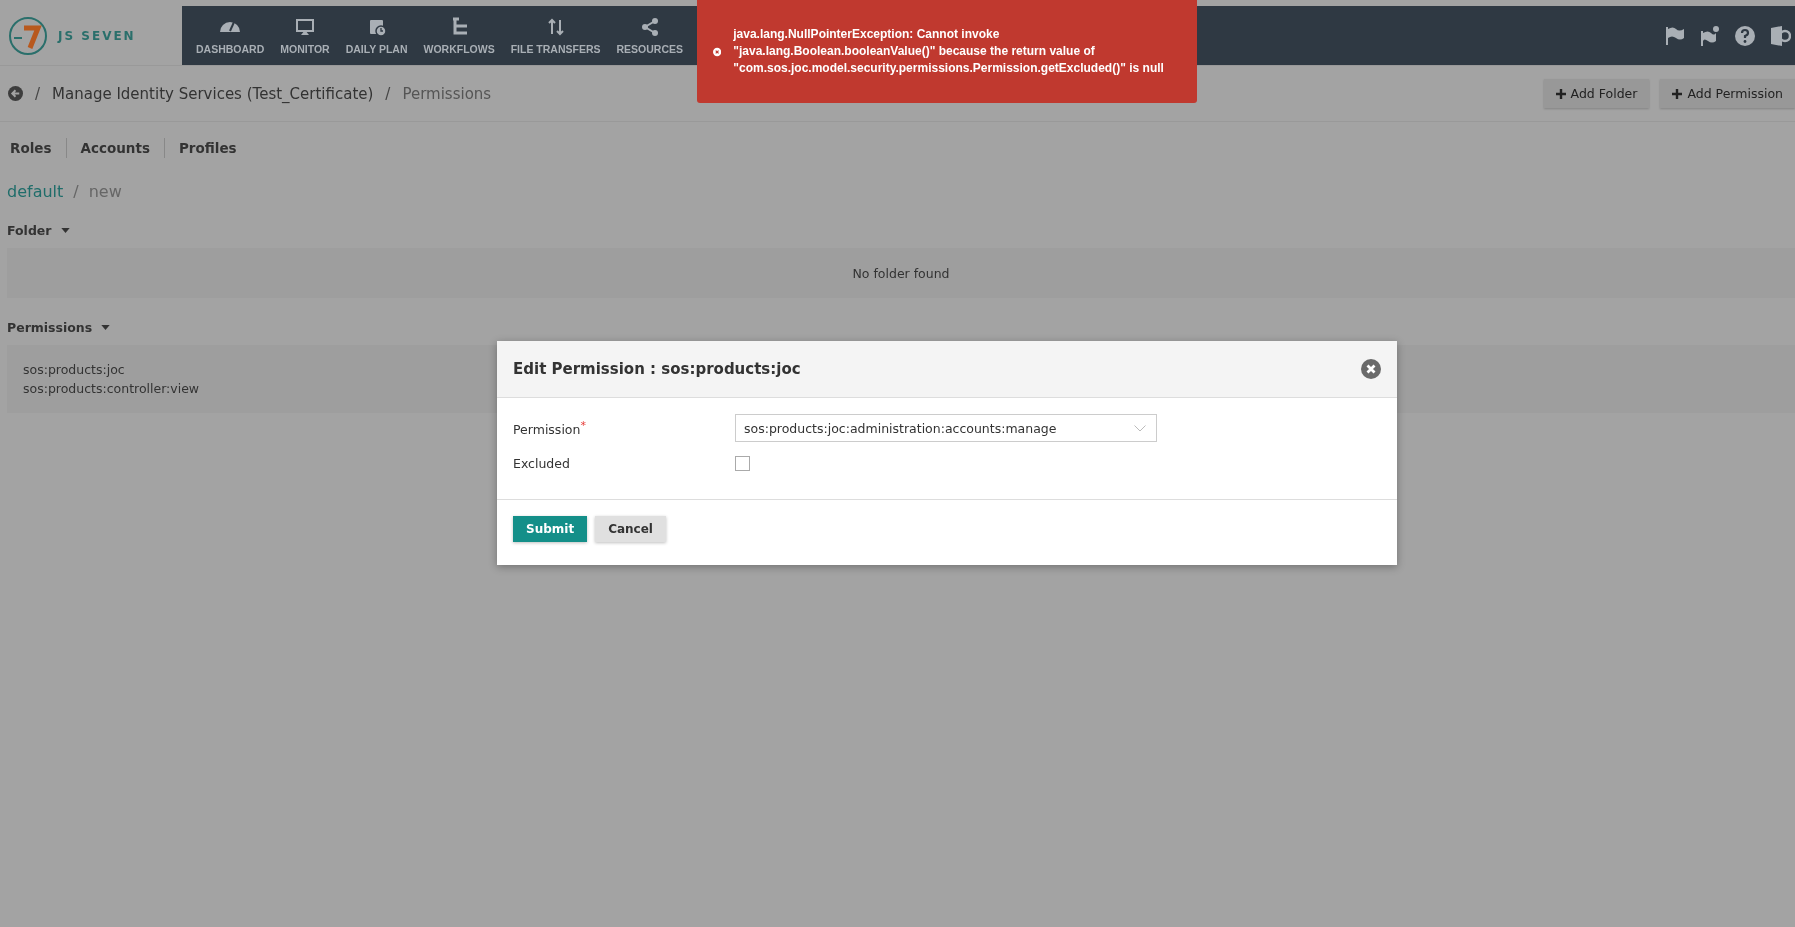  What do you see at coordinates (946, 428) in the screenshot?
I see `permission-select: sos:products:joc:administration:accounts:manage` at bounding box center [946, 428].